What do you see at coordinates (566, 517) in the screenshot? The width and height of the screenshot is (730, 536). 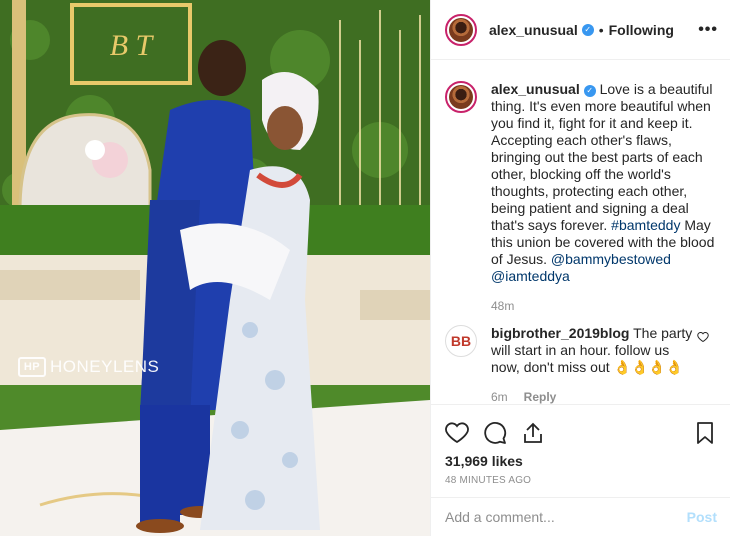 I see `comment-input` at bounding box center [566, 517].